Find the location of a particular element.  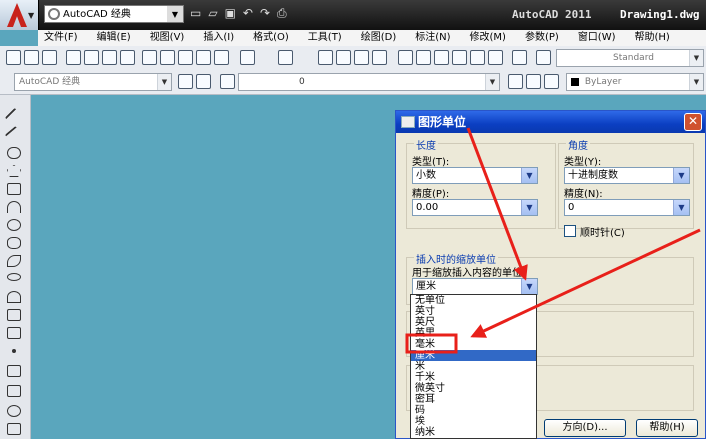

region-icon is located at coordinates (14, 411).